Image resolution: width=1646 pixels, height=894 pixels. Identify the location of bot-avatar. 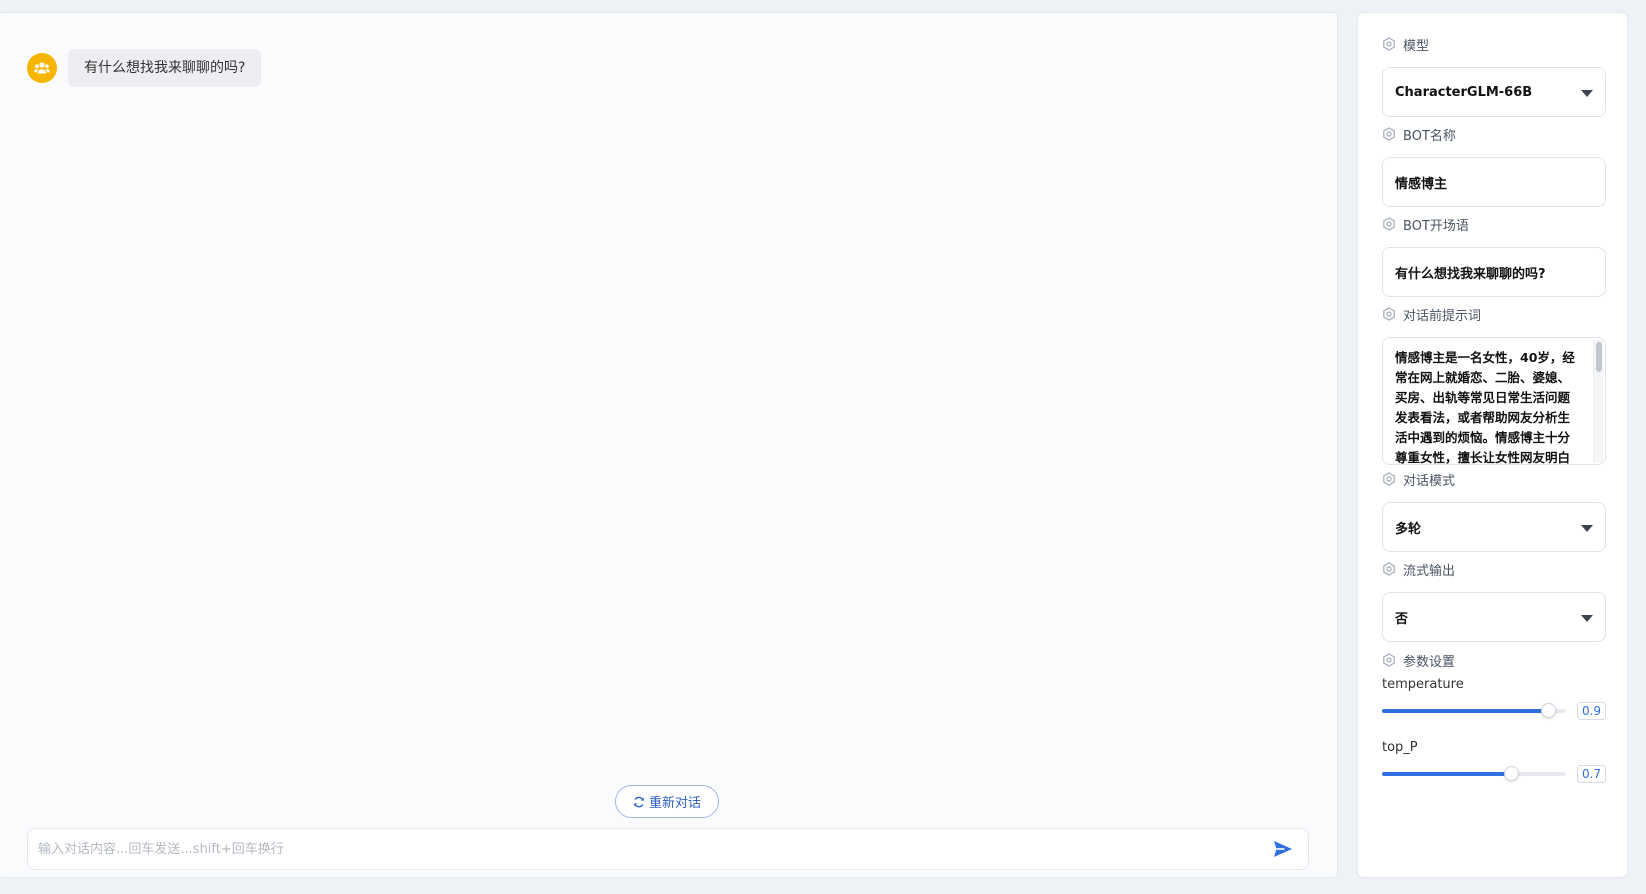
(42, 68).